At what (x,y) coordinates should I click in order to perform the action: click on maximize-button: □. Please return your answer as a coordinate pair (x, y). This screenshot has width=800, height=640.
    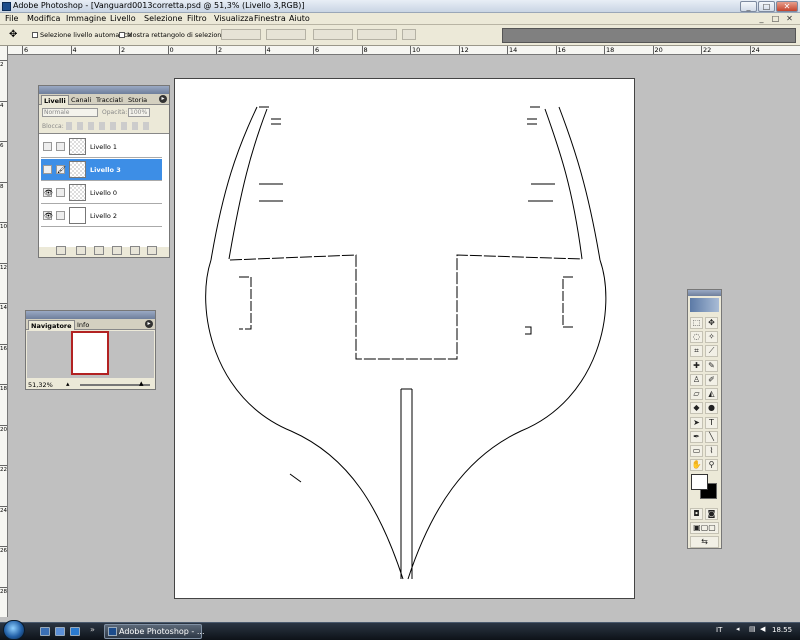
    Looking at the image, I should click on (766, 6).